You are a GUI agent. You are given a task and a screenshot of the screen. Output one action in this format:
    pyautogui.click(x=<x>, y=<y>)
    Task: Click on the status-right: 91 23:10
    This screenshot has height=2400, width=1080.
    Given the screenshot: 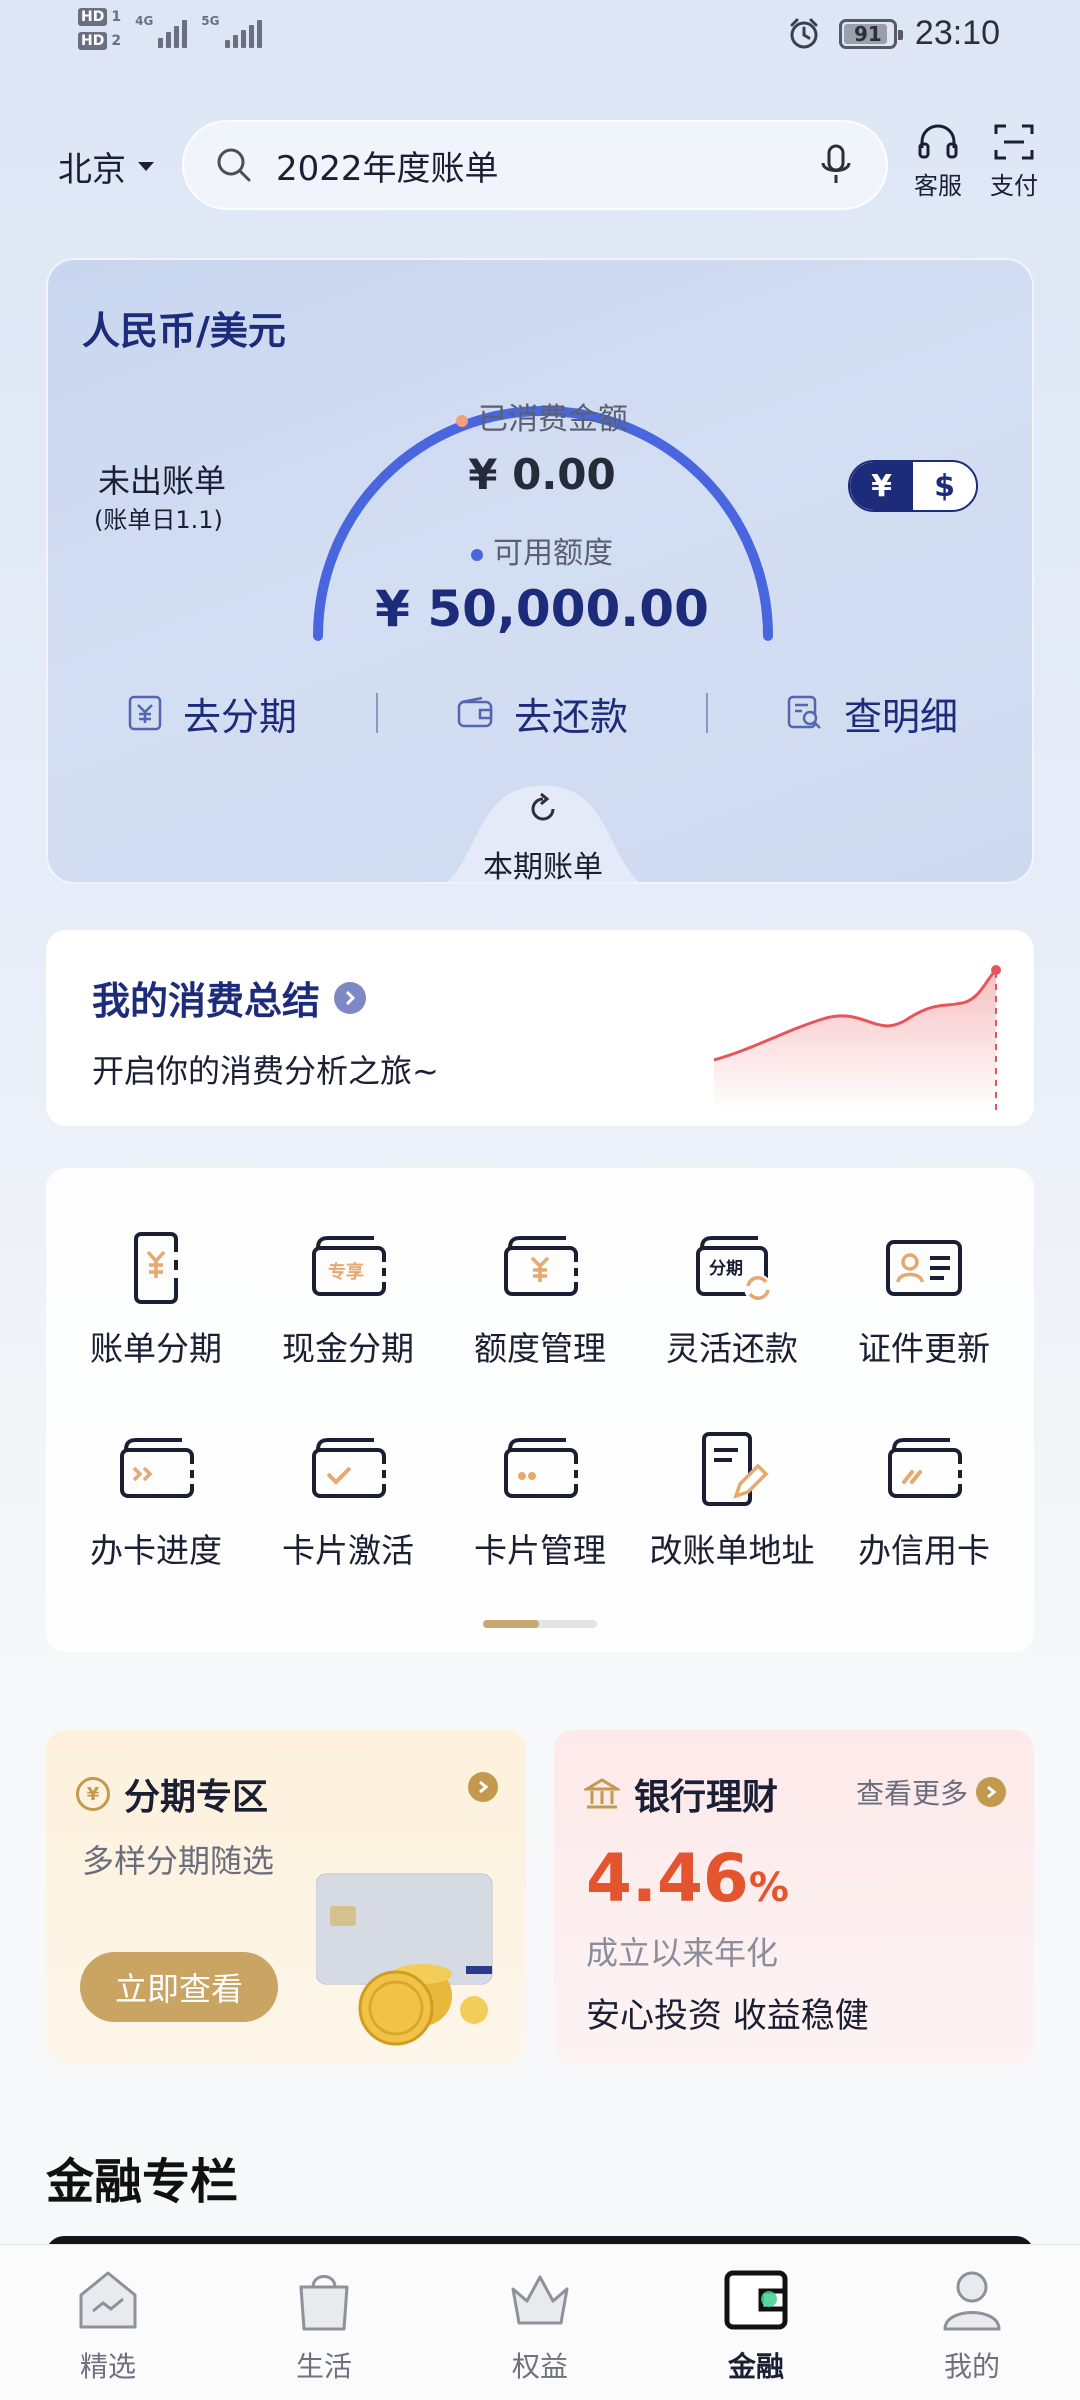 What is the action you would take?
    pyautogui.click(x=893, y=33)
    